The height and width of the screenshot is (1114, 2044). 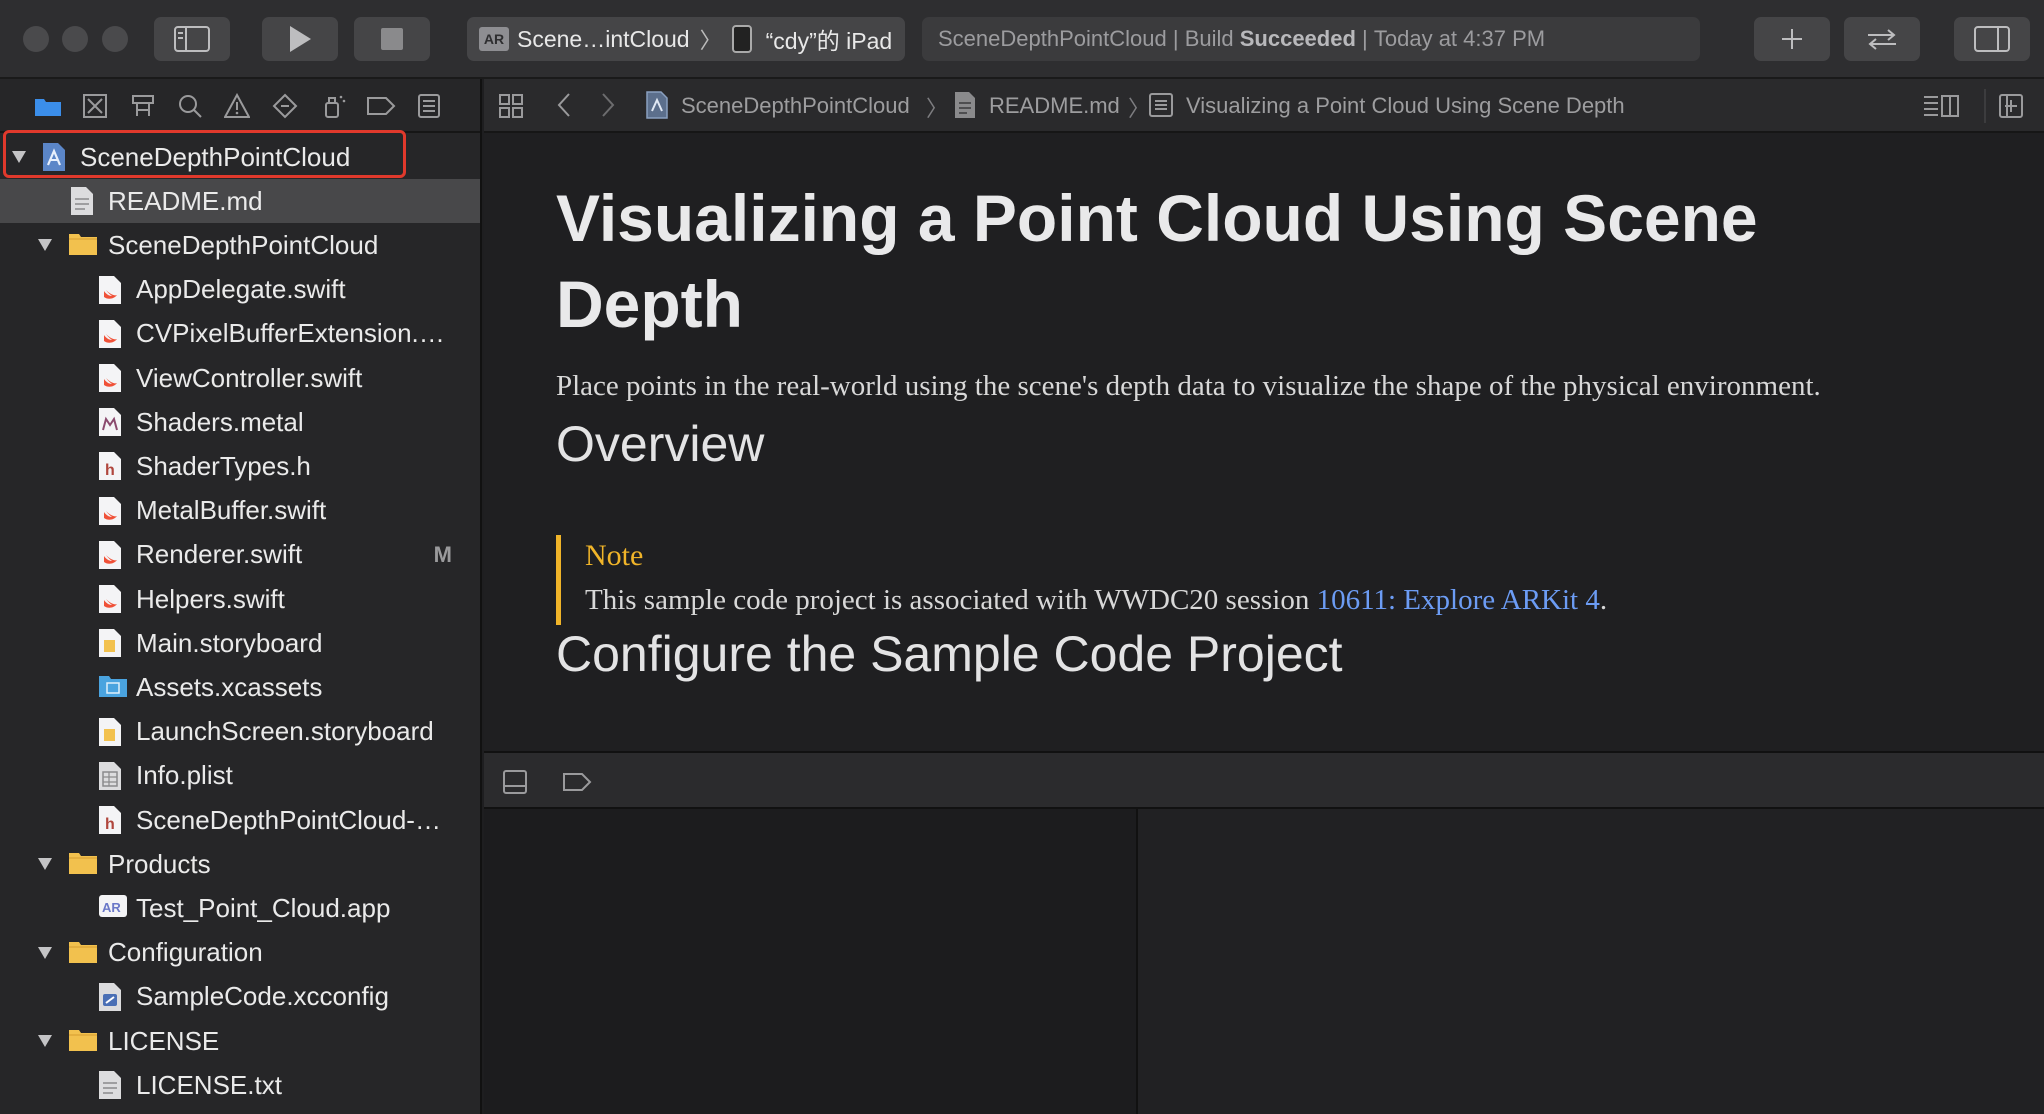 What do you see at coordinates (240, 1041) in the screenshot?
I see `navigator-group-row: LICENSE` at bounding box center [240, 1041].